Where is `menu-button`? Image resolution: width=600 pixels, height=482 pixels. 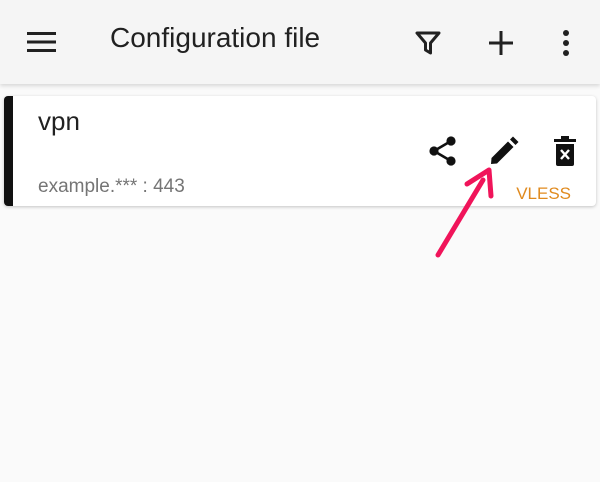
menu-button is located at coordinates (42, 42).